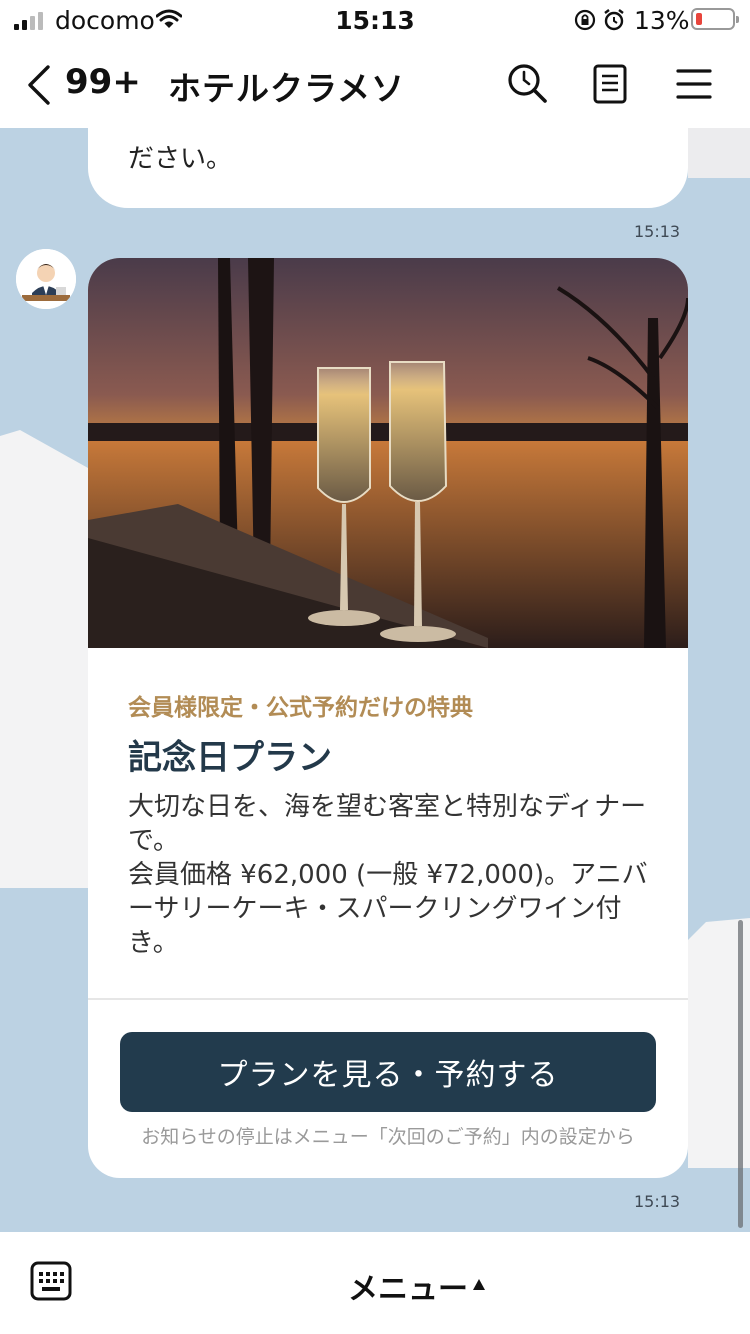 The image size is (750, 1334). Describe the element at coordinates (245, 131) in the screenshot. I see `previous-message-cut-text` at that location.